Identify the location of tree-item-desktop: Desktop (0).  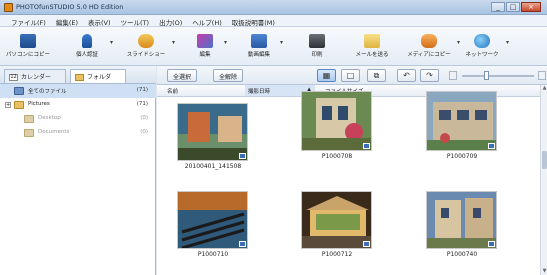
(78, 119).